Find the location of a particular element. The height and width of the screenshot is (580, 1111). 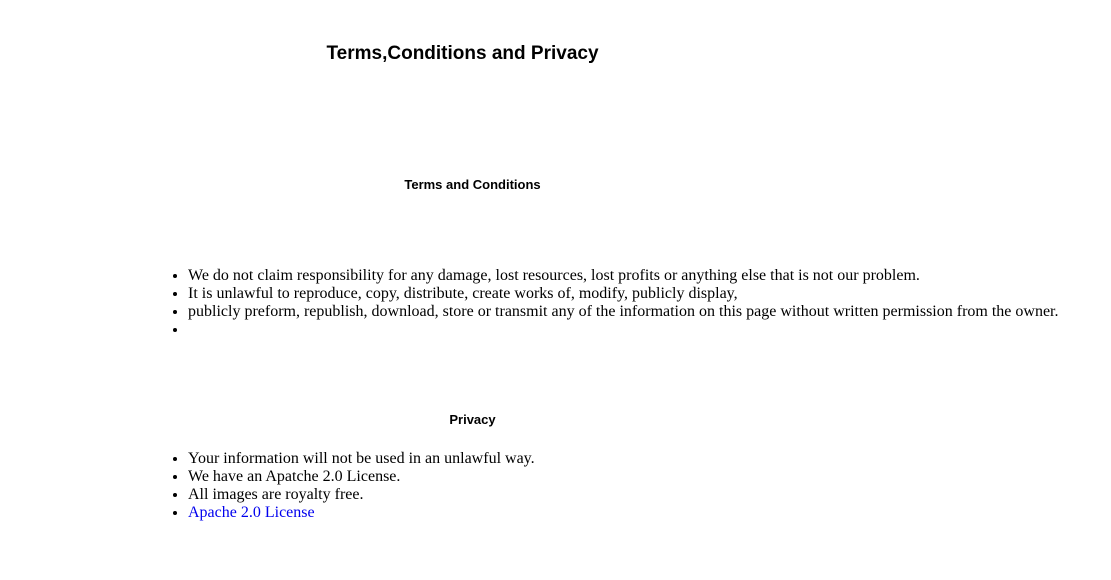

list-item: All images are royalty free. is located at coordinates (361, 495).